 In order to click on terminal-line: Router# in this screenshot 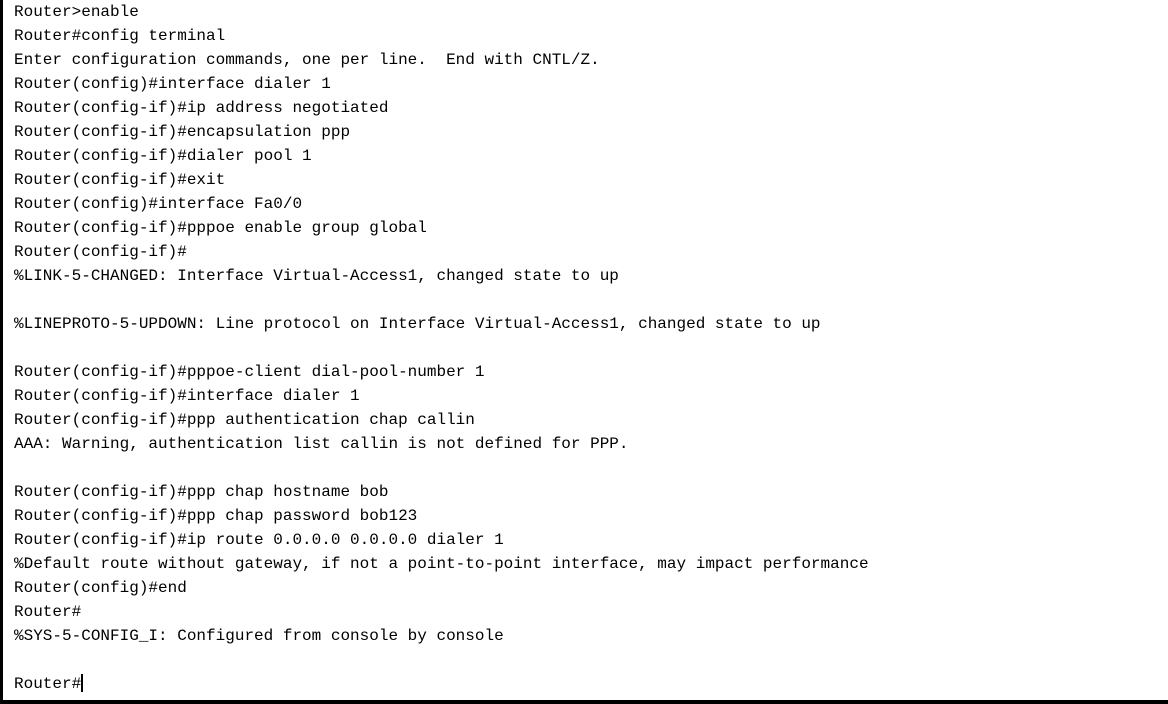, I will do `click(48, 612)`.